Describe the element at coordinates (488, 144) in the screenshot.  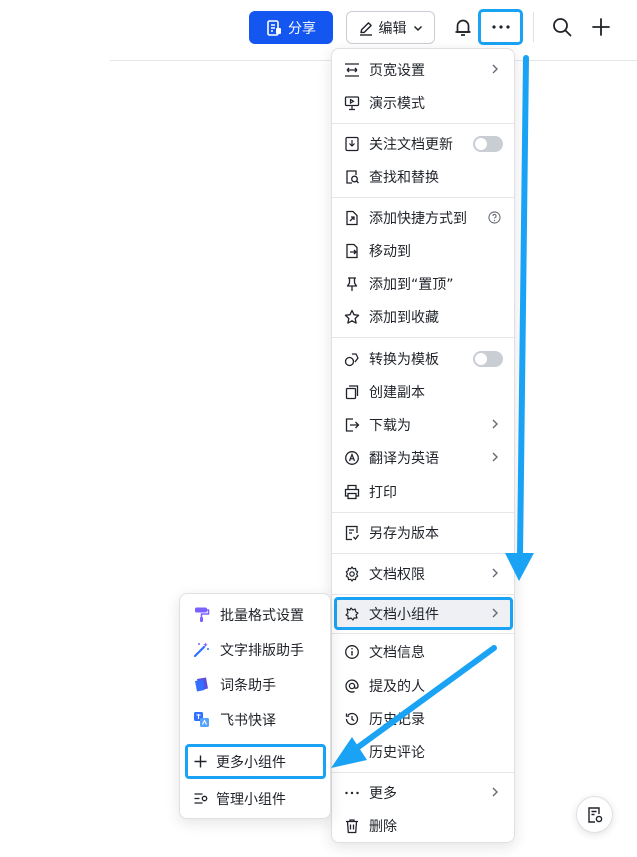
I see `follow-updates-toggle` at that location.